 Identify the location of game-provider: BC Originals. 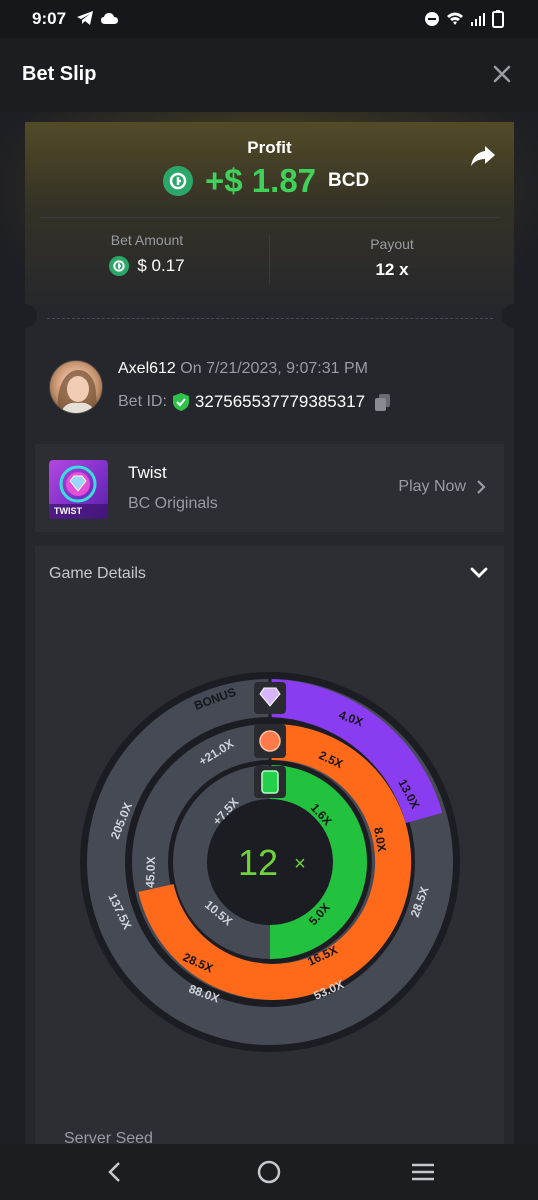
(173, 503).